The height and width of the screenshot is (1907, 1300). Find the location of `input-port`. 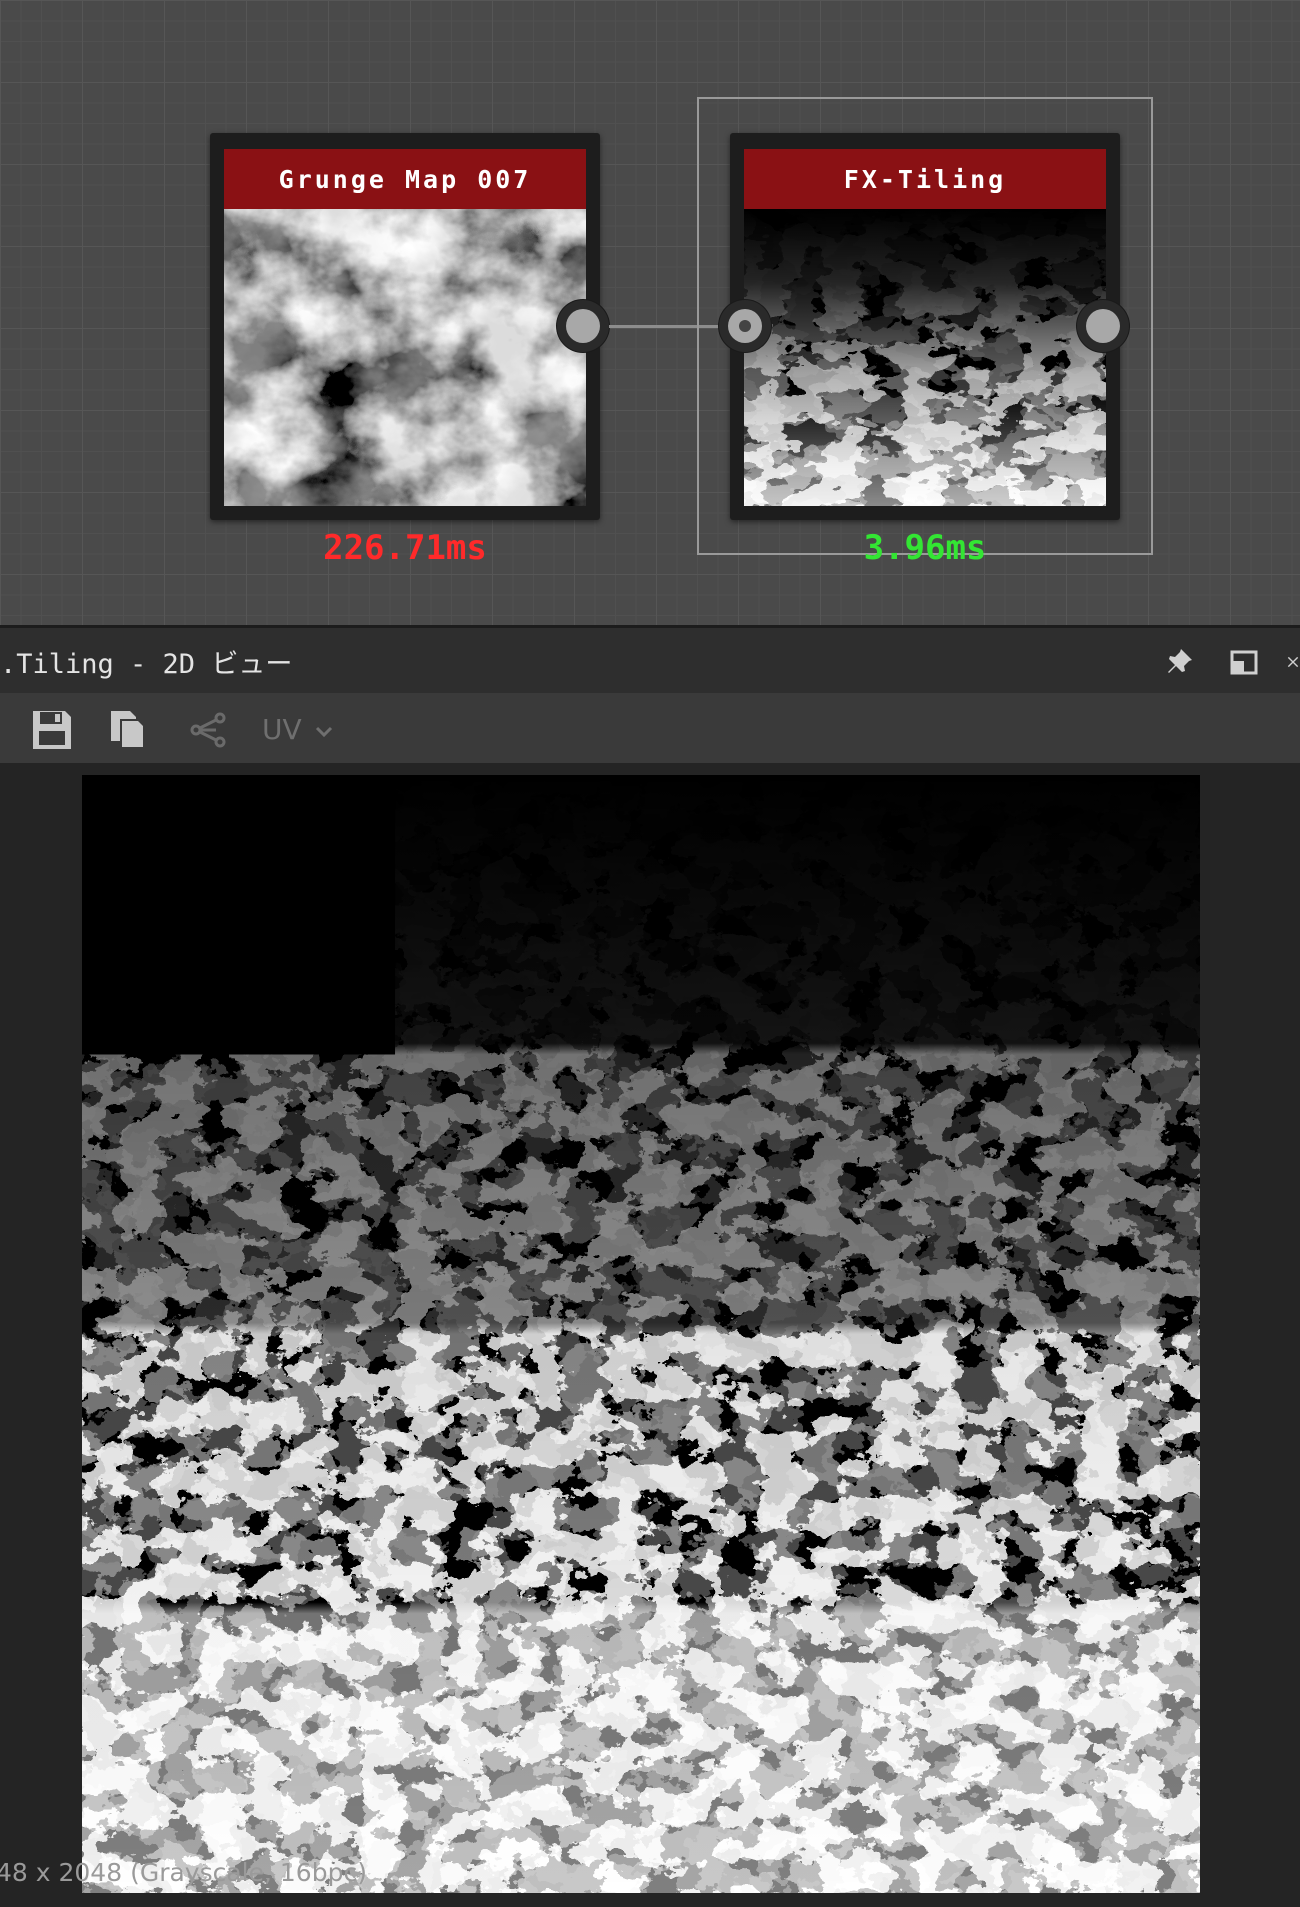

input-port is located at coordinates (745, 326).